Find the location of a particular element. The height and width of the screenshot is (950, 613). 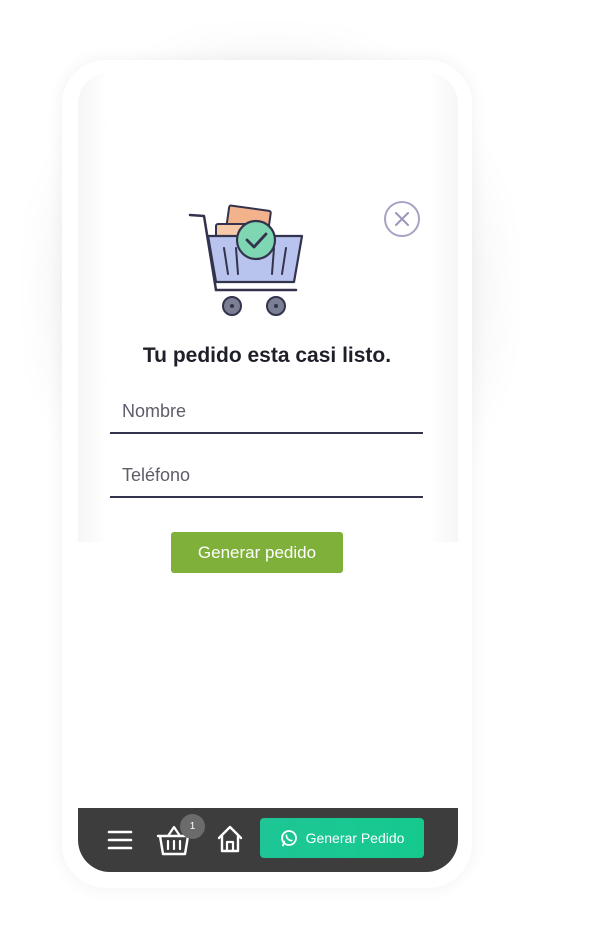

background-cover is located at coordinates (541, 745).